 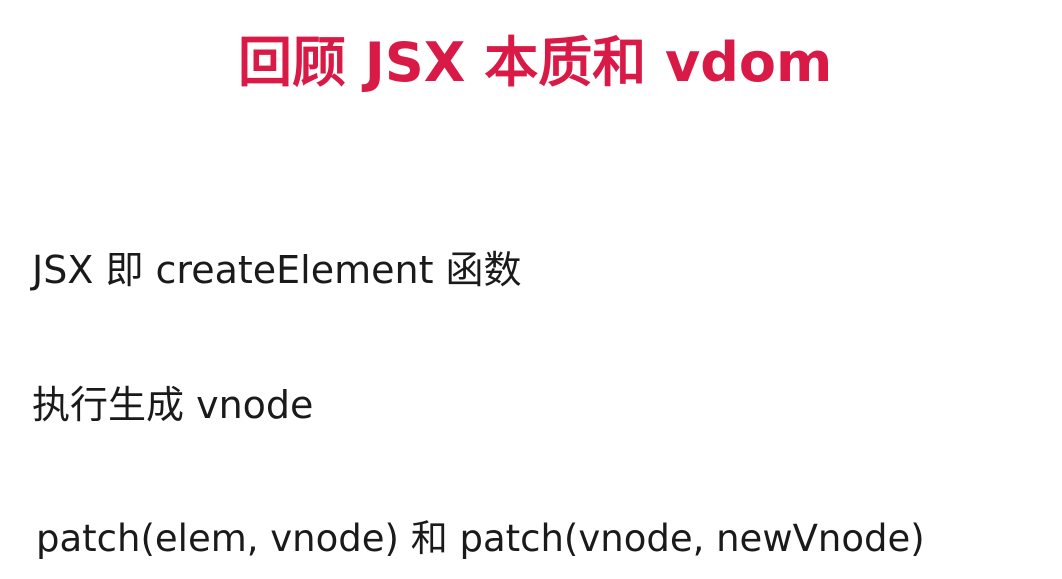 What do you see at coordinates (277, 270) in the screenshot?
I see `bullet-jsx-createelement: JSX 即 createElement 函数` at bounding box center [277, 270].